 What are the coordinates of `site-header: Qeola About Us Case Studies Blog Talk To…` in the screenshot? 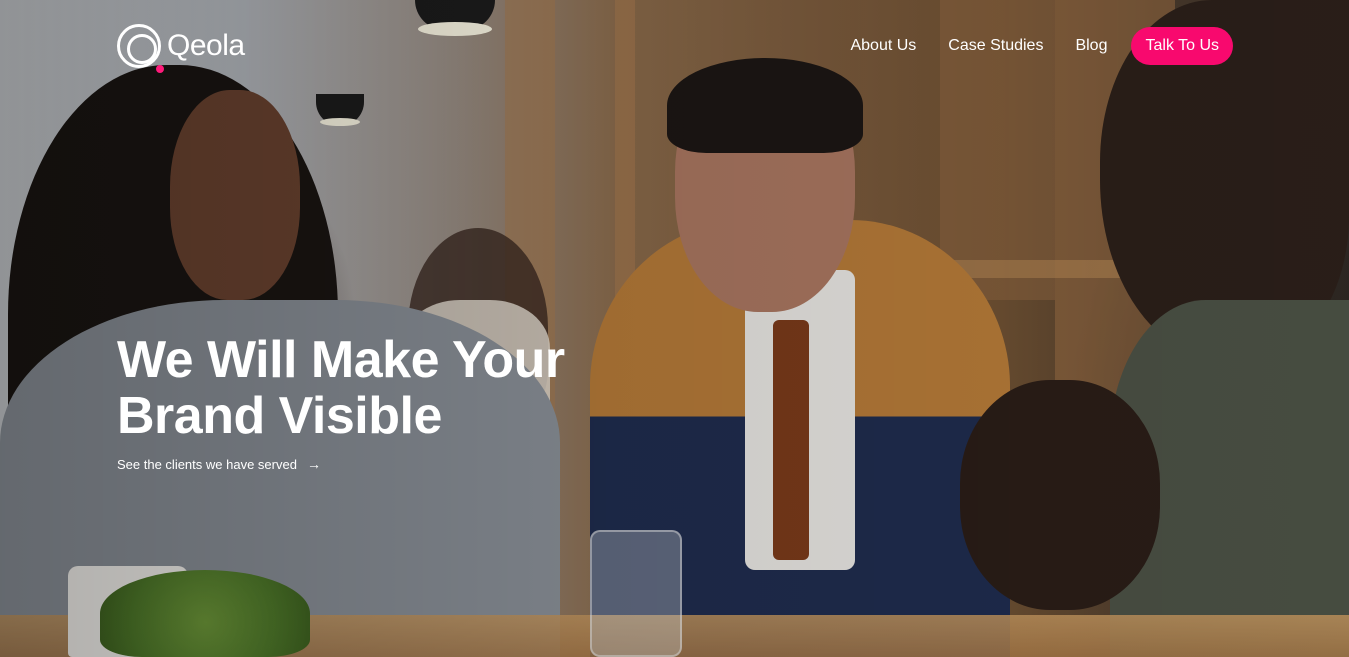 It's located at (674, 46).